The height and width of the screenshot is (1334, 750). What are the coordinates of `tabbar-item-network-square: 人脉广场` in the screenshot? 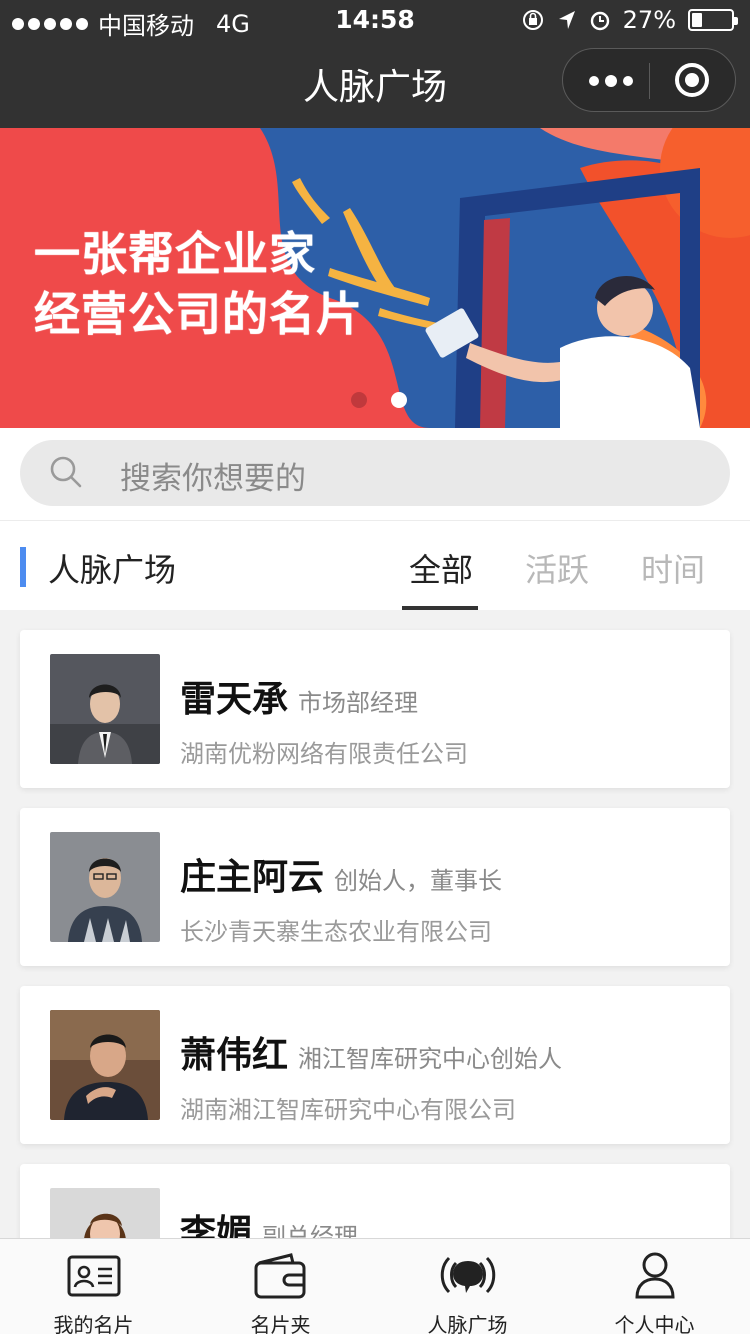 It's located at (467, 1286).